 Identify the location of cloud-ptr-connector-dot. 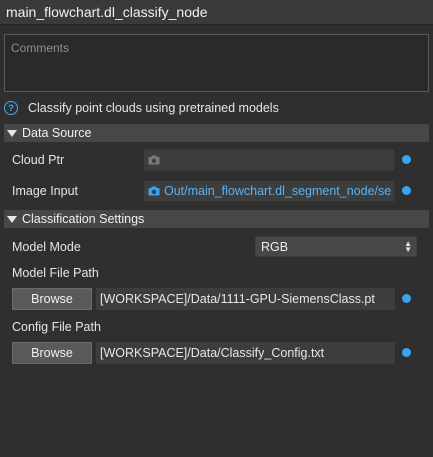
(406, 159).